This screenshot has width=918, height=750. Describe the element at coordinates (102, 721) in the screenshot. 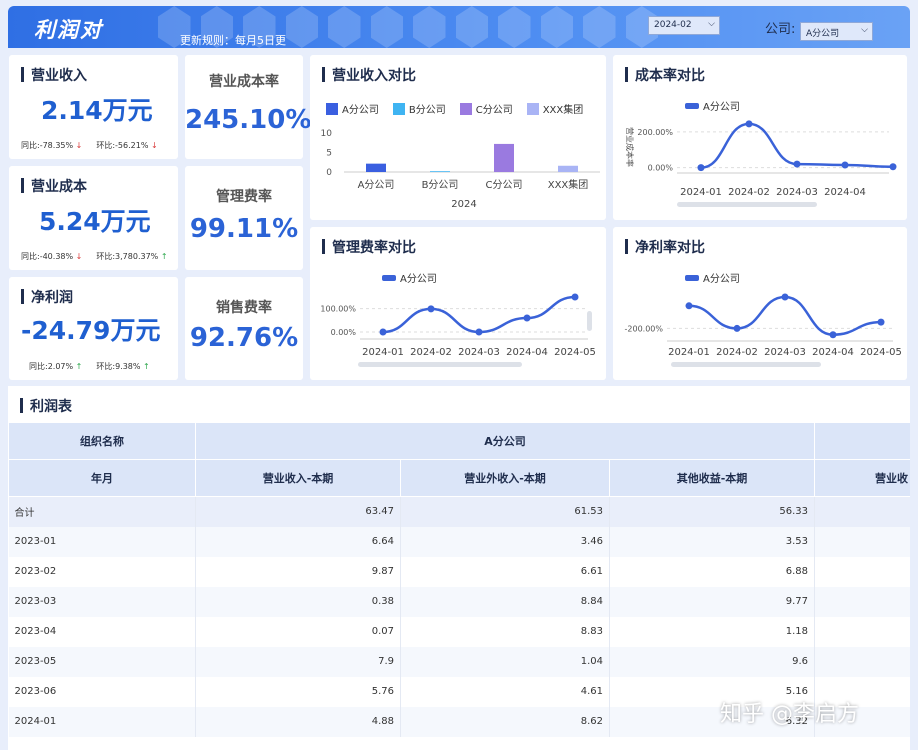

I see `table-cell: 2024-01` at that location.